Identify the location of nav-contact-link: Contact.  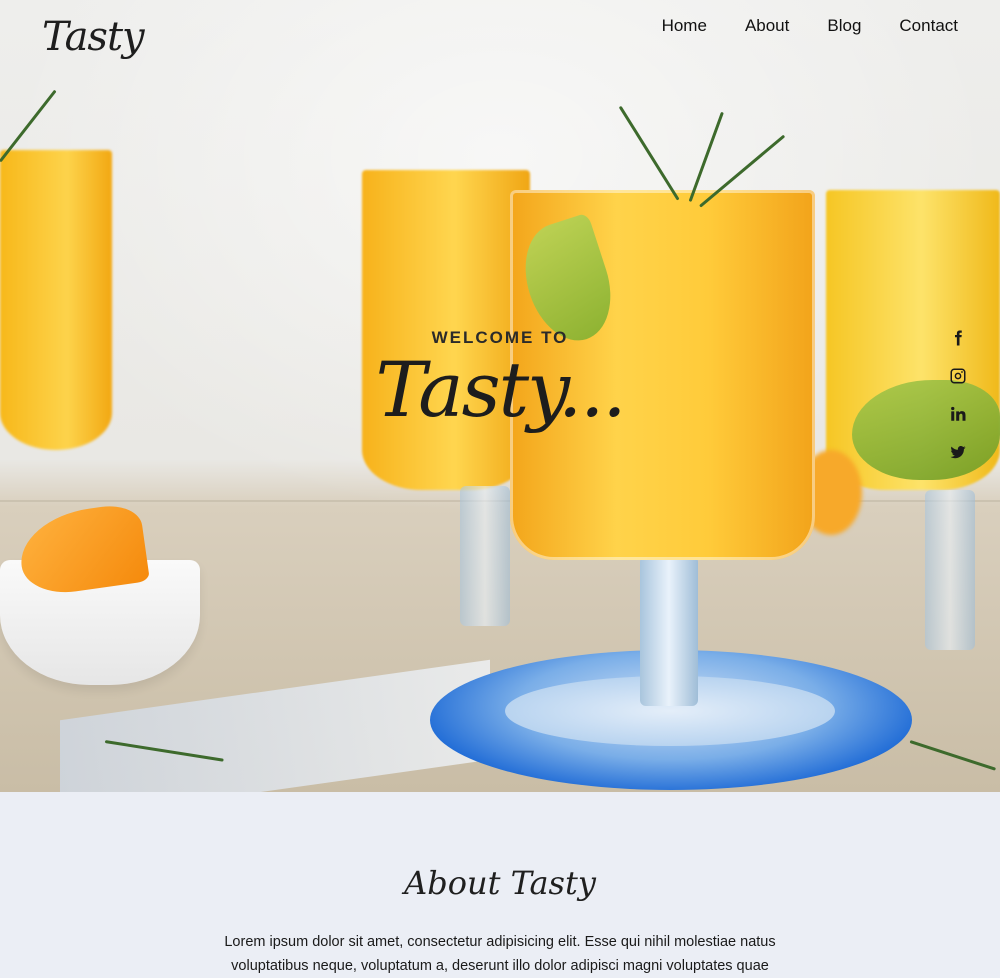
(928, 26).